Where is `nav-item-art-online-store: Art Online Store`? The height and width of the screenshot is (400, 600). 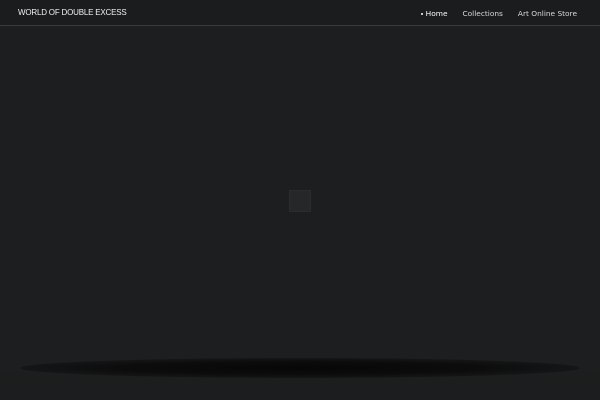
nav-item-art-online-store: Art Online Store is located at coordinates (547, 13).